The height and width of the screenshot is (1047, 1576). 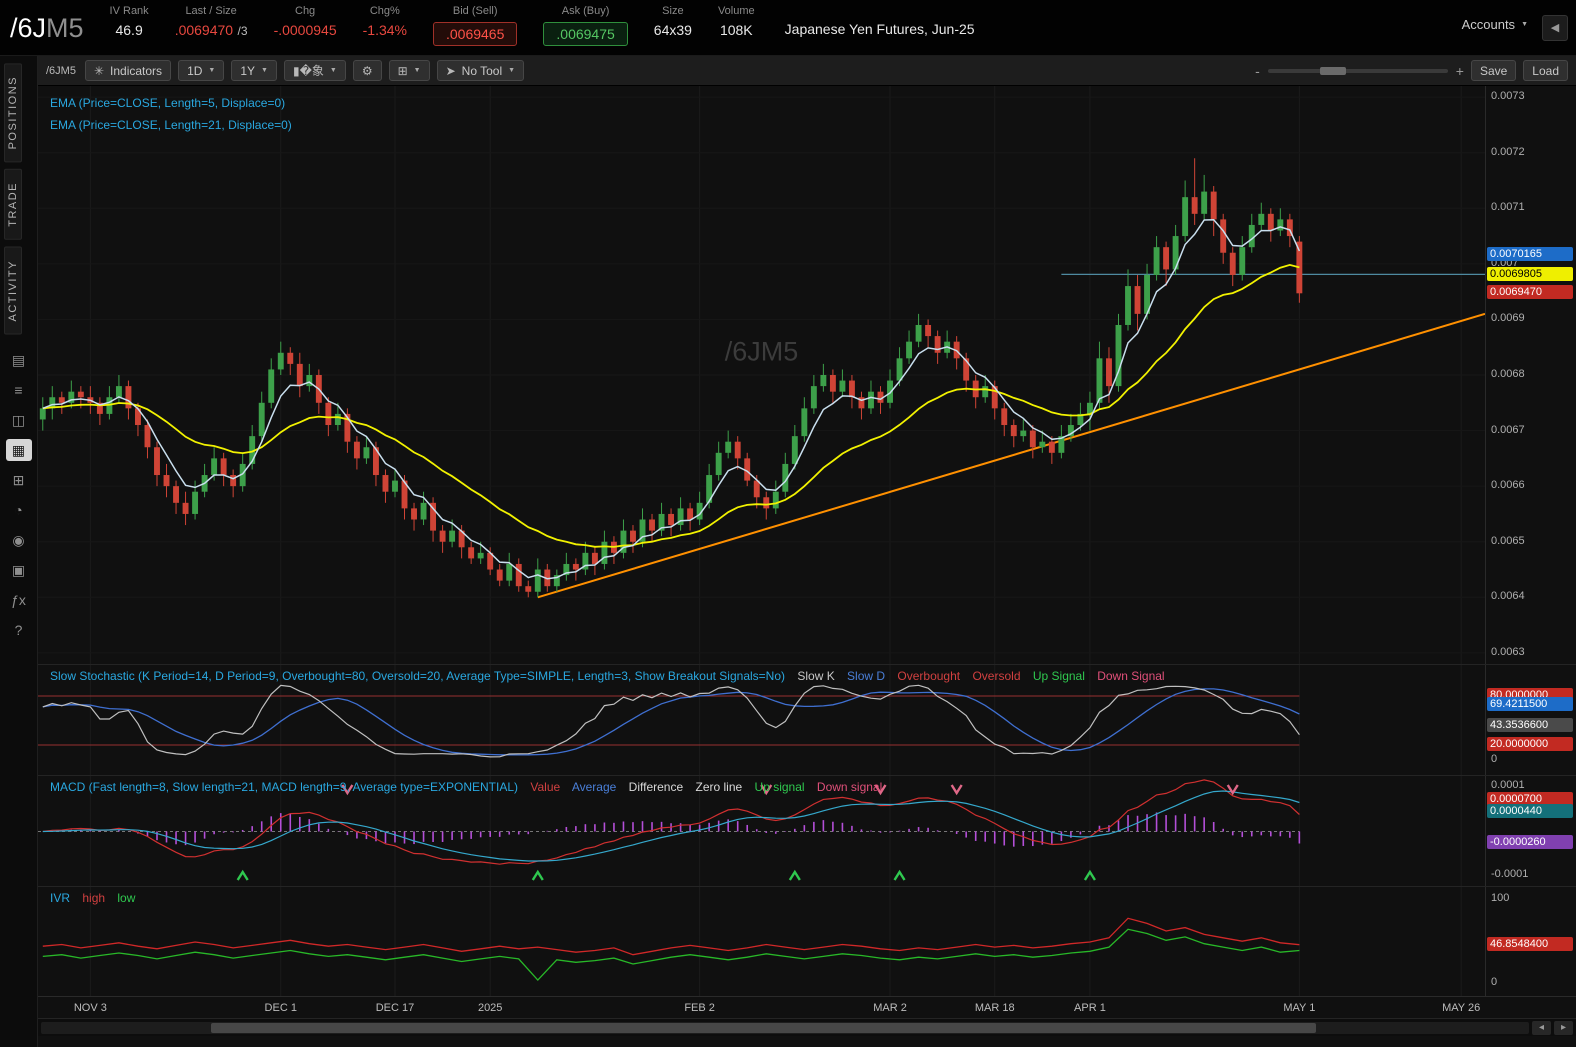 I want to click on iv-rank-label: IV Rank, so click(x=129, y=11).